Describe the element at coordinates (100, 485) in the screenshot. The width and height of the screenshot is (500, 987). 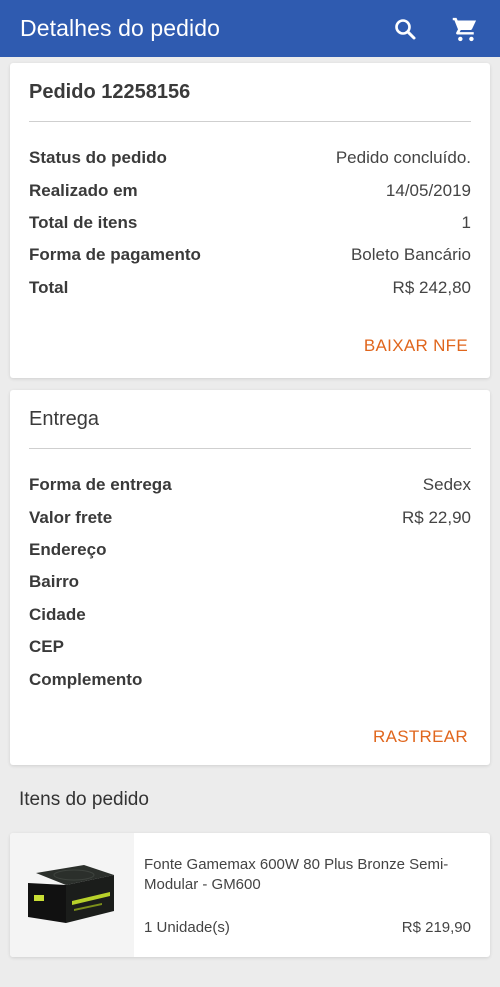
I see `row-label: Forma de entrega` at that location.